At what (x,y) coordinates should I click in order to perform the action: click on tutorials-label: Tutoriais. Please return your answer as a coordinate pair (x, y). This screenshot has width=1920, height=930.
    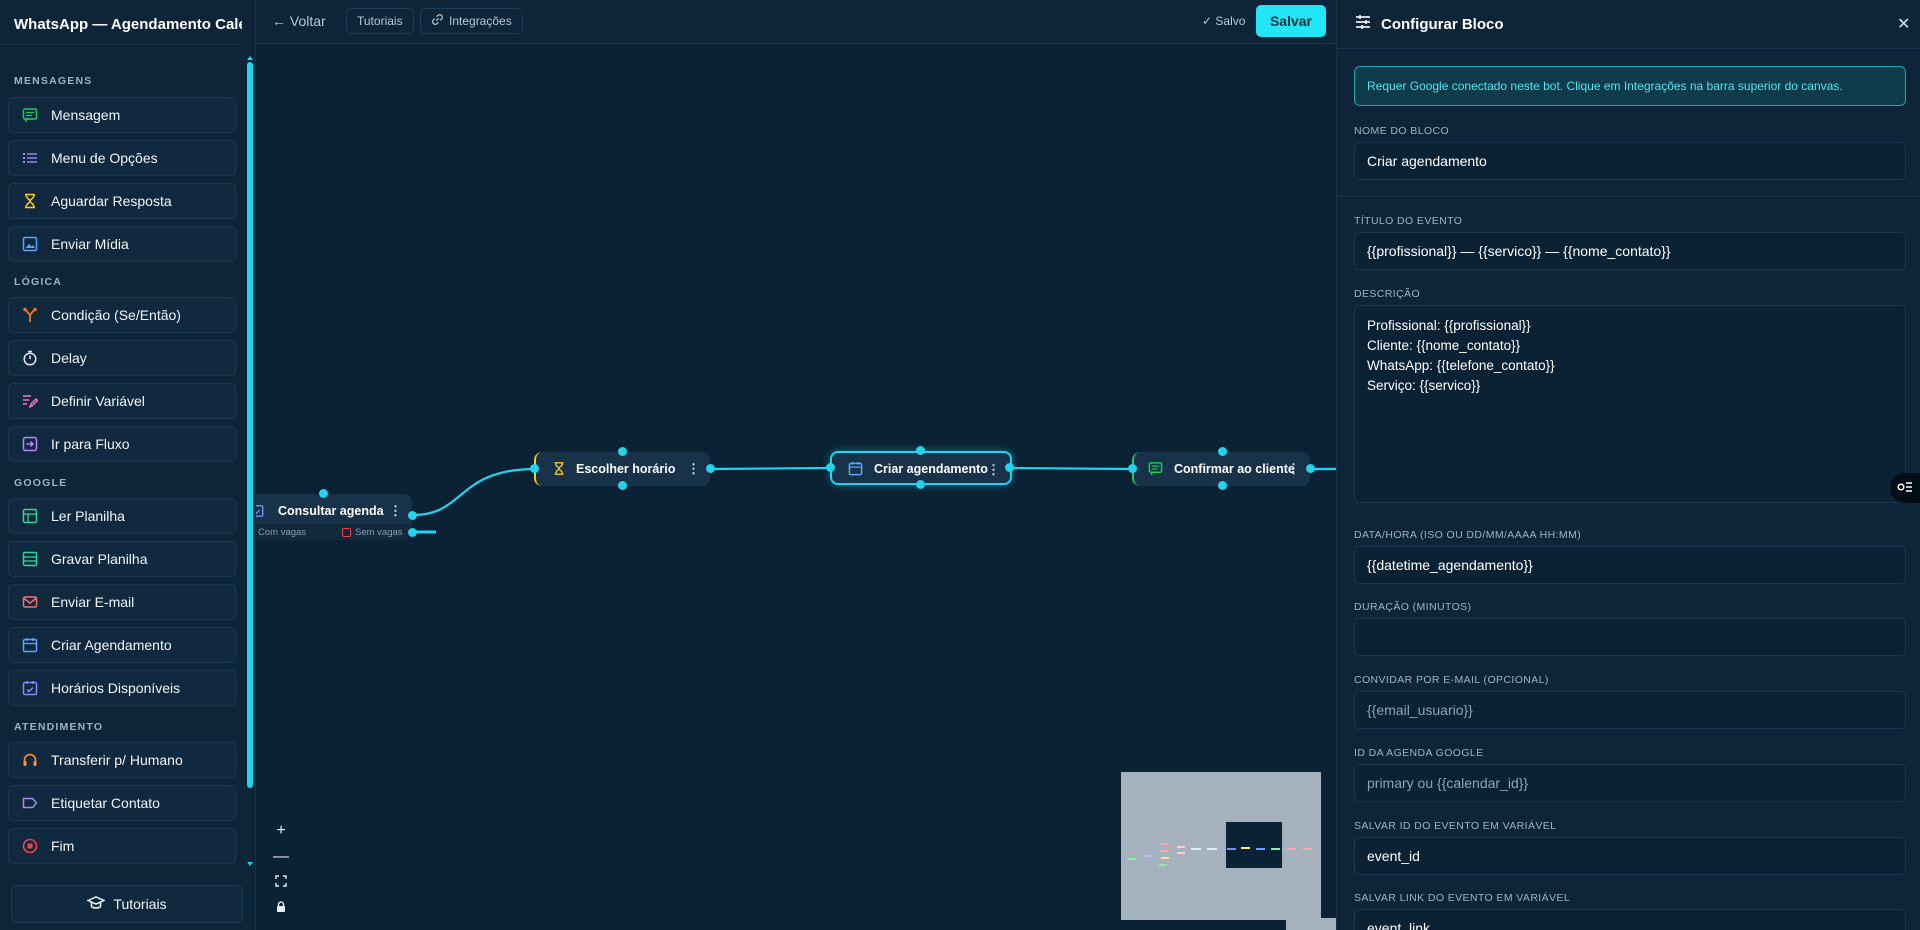
    Looking at the image, I should click on (140, 904).